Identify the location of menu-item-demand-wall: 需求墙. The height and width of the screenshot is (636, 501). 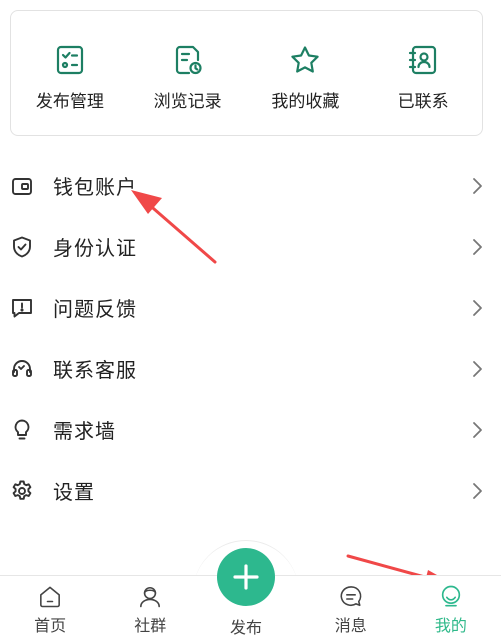
(250, 429).